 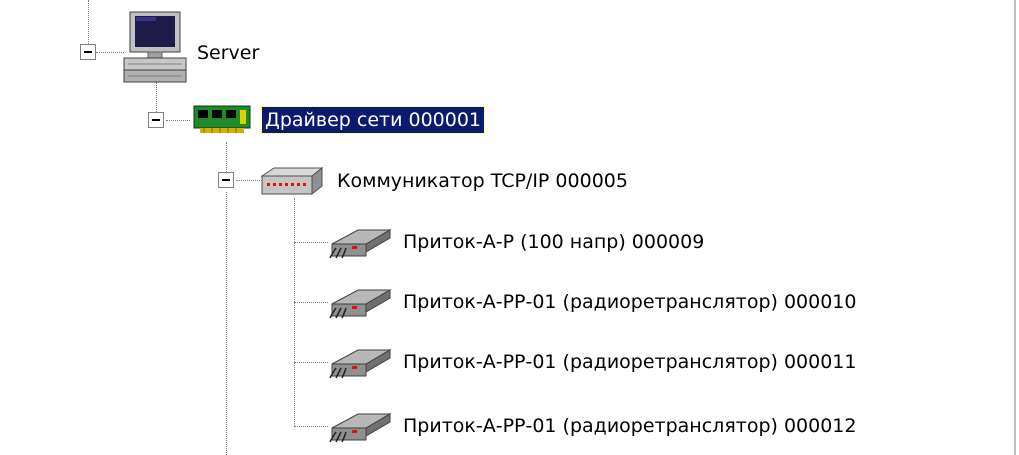 What do you see at coordinates (482, 181) in the screenshot?
I see `tree-node-communicator: Коммуникатор TCP/IP 000005` at bounding box center [482, 181].